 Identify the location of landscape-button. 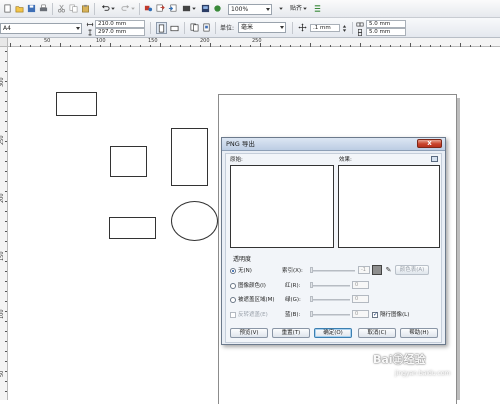
(174, 28).